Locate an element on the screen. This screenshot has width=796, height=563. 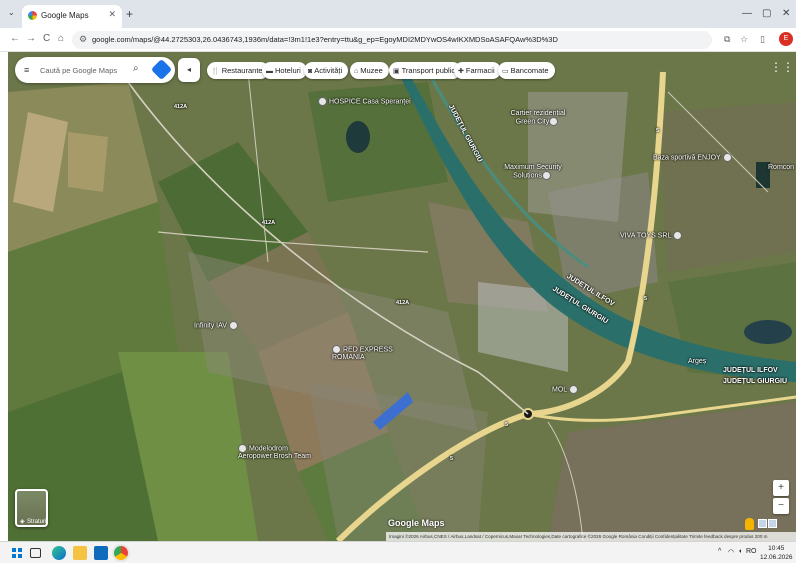
windows-taskbar: ^ ◠ ◖ RO 10:45 12.06.2026 is located at coordinates (398, 552).